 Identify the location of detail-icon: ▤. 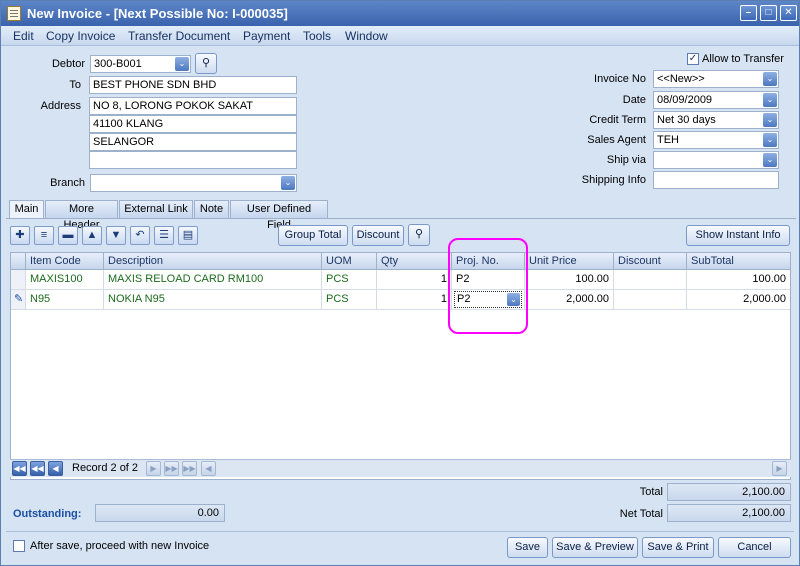
(188, 235).